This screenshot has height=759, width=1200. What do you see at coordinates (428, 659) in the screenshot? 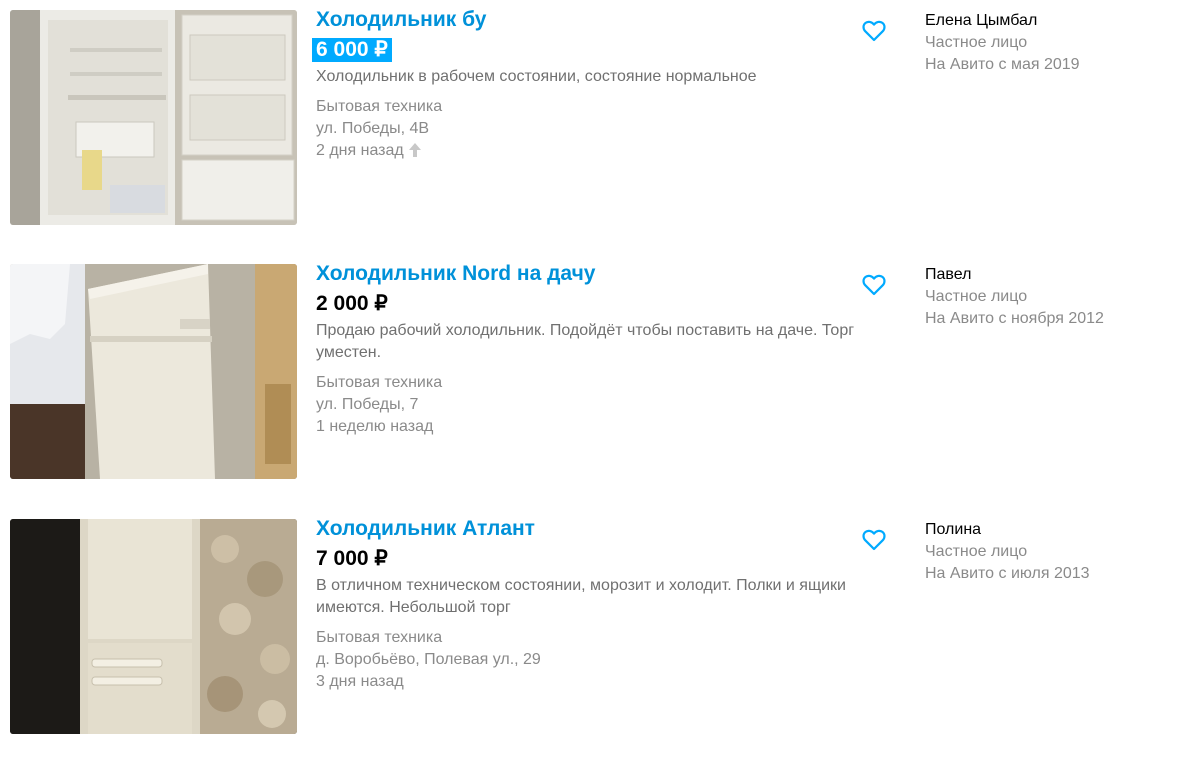
I see `listing-address: д. Воробьёво, Полевая ул., 29` at bounding box center [428, 659].